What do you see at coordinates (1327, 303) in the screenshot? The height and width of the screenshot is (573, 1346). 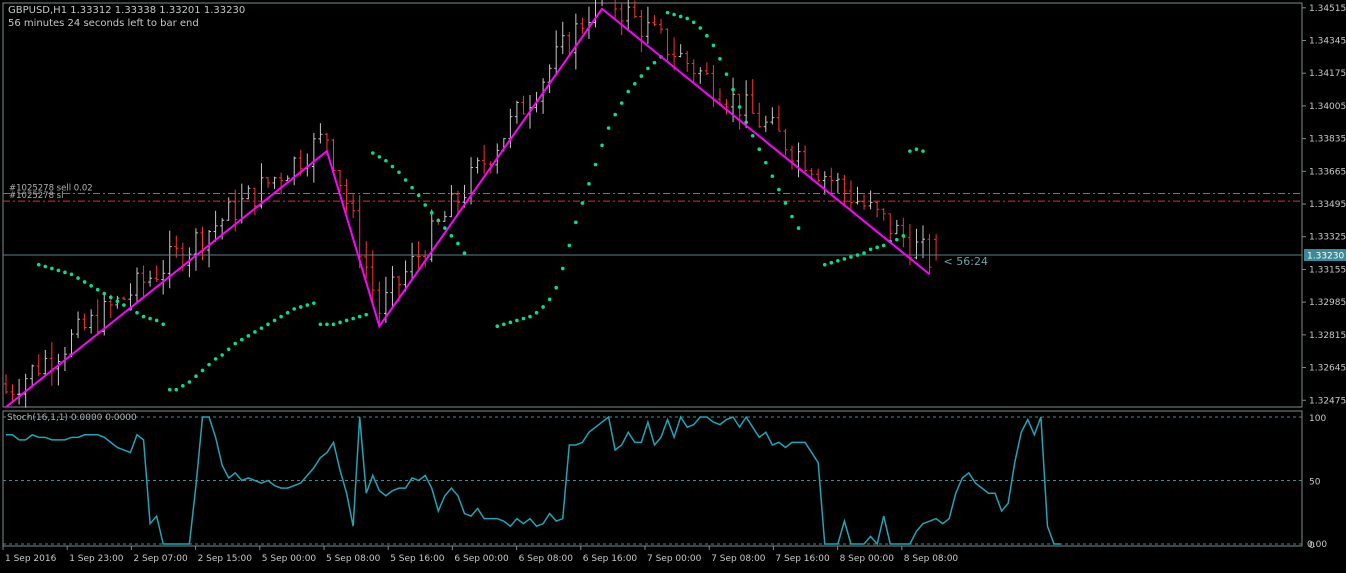 I see `price-tick-9: 1.32985` at bounding box center [1327, 303].